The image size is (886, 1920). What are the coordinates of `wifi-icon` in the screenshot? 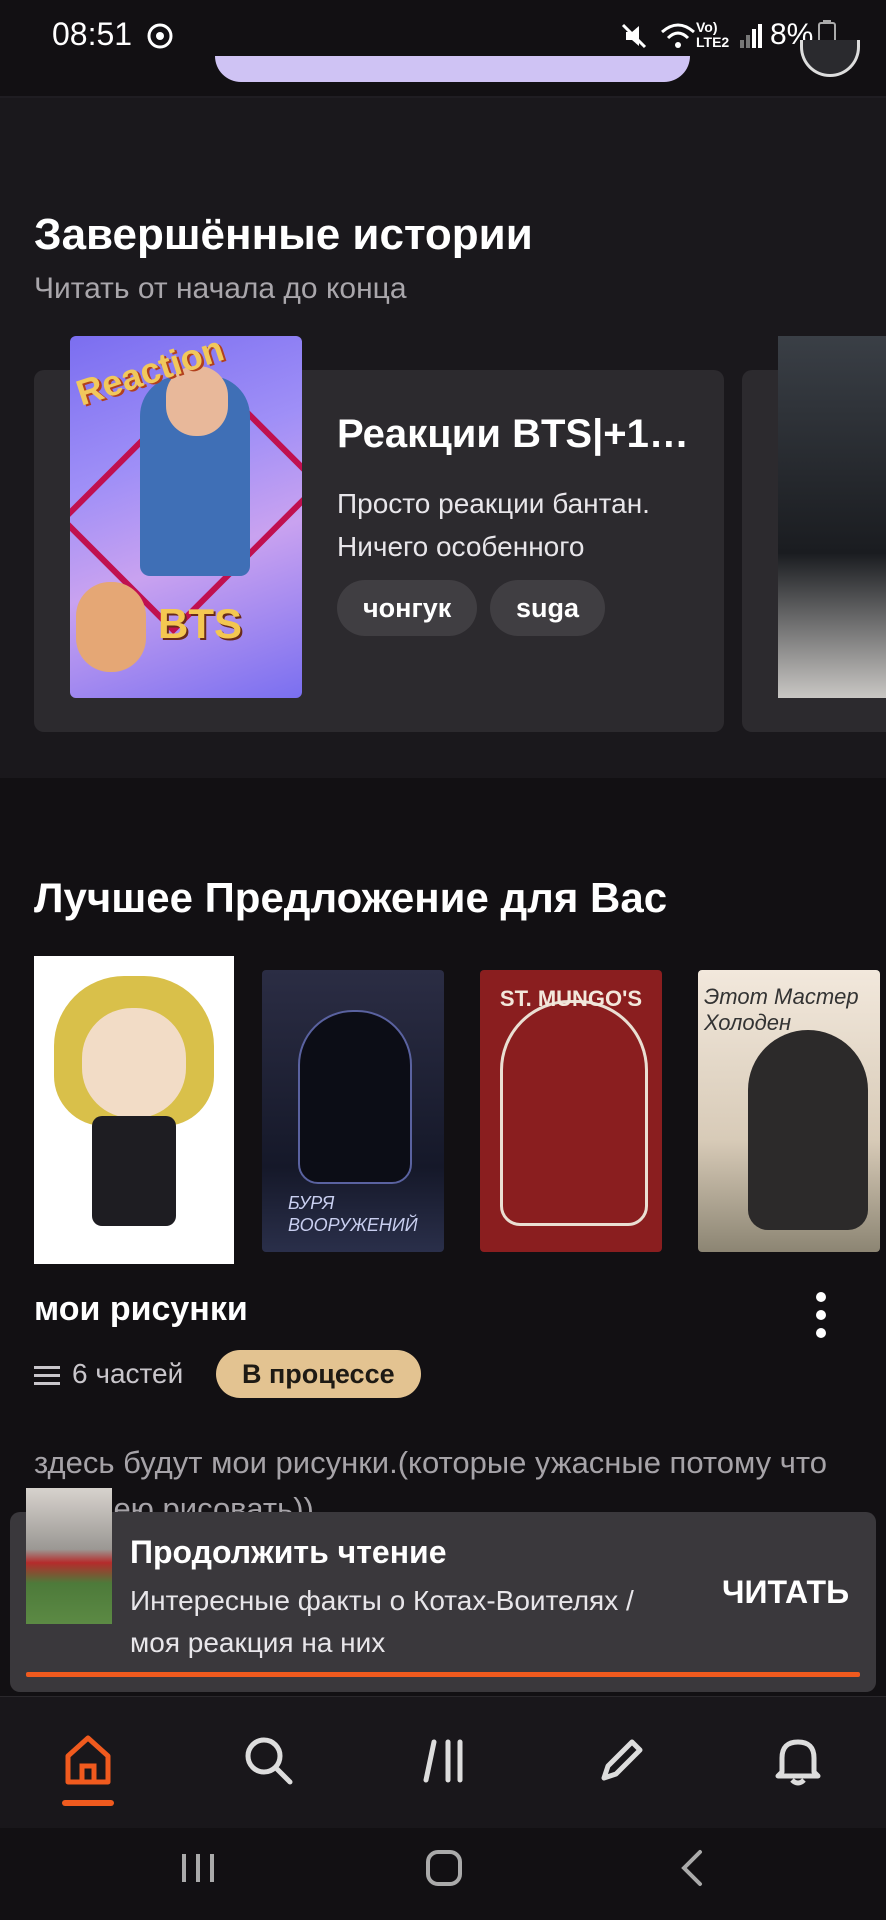 It's located at (678, 35).